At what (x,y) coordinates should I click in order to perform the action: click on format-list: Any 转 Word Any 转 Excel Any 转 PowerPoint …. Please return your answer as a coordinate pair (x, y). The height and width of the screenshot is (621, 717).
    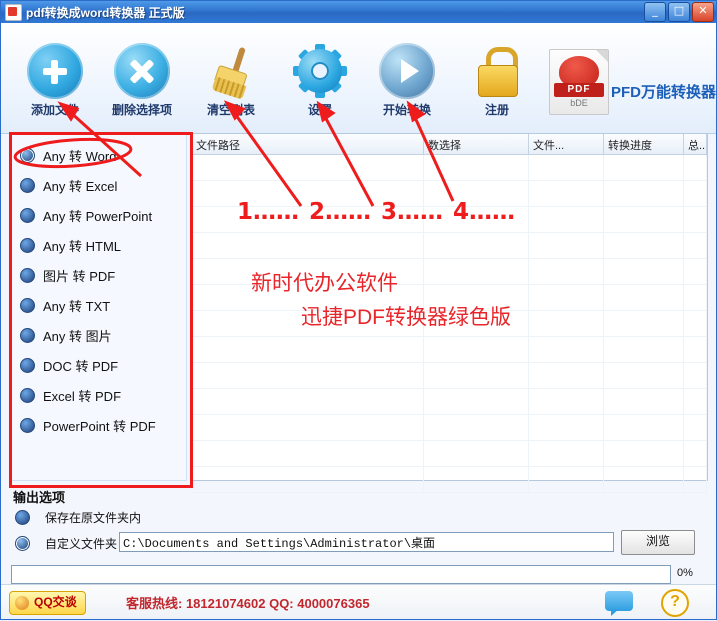
    Looking at the image, I should click on (98, 307).